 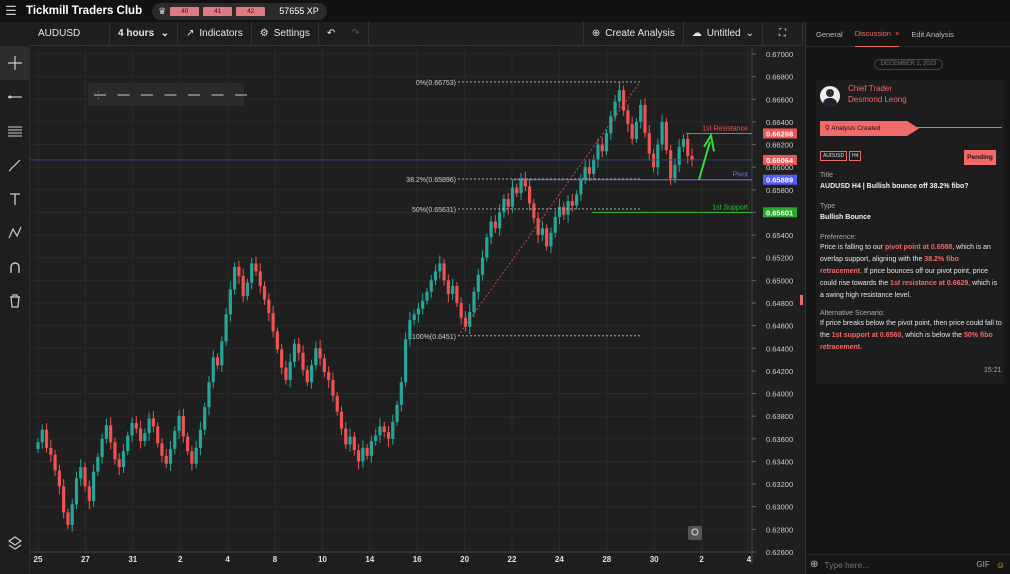 What do you see at coordinates (723, 33) in the screenshot?
I see `layout-selector: ☁ Untitled ⌄` at bounding box center [723, 33].